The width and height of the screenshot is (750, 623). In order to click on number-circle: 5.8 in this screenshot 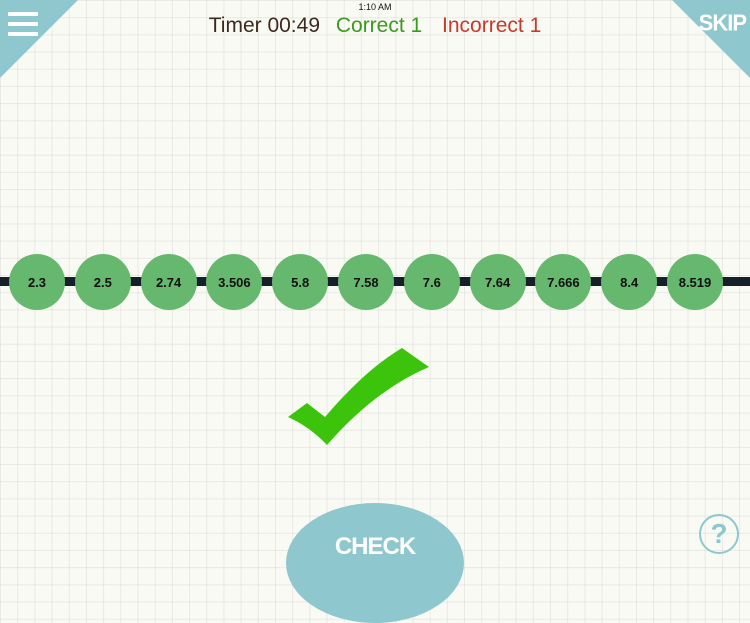, I will do `click(300, 282)`.